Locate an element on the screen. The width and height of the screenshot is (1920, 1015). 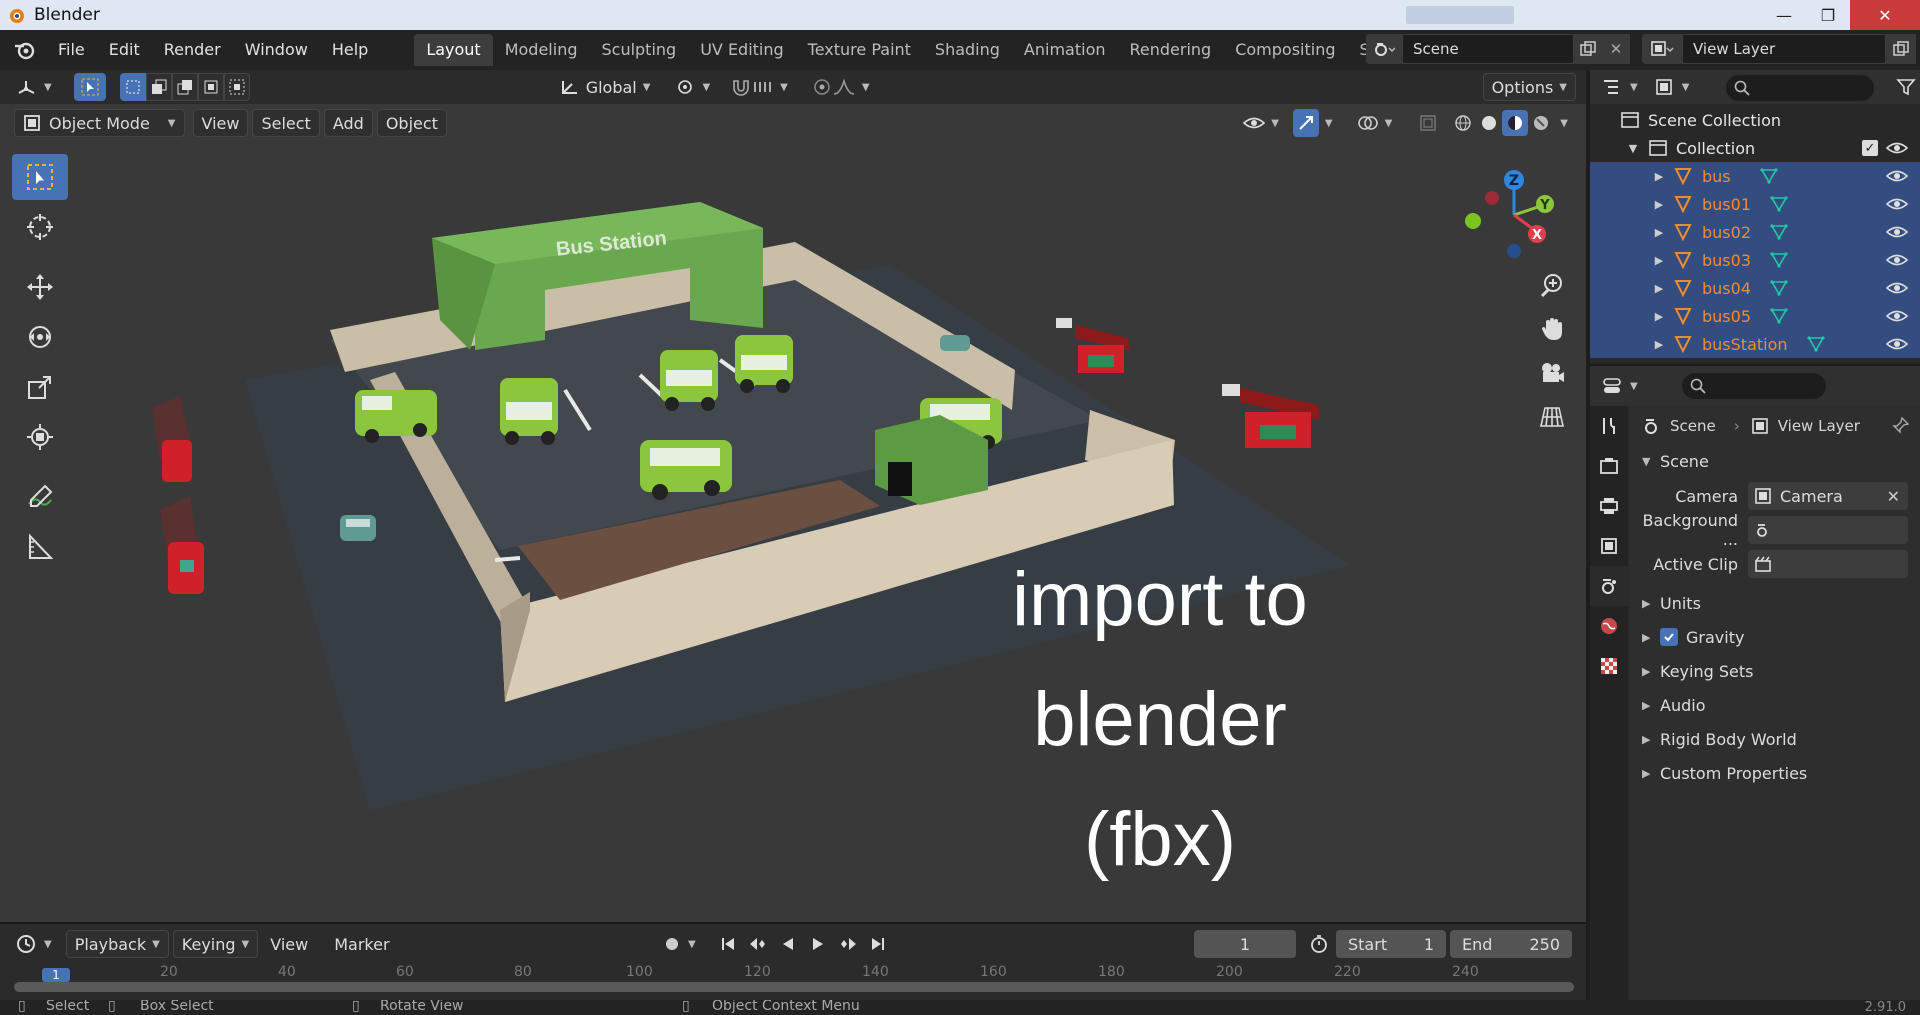
outliner-object-bus02: ▶ bus02 is located at coordinates (1755, 232).